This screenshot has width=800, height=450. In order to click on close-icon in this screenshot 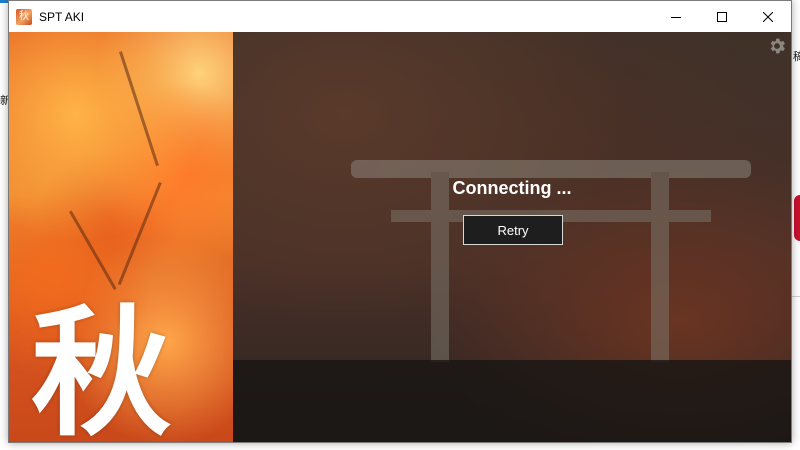, I will do `click(768, 16)`.